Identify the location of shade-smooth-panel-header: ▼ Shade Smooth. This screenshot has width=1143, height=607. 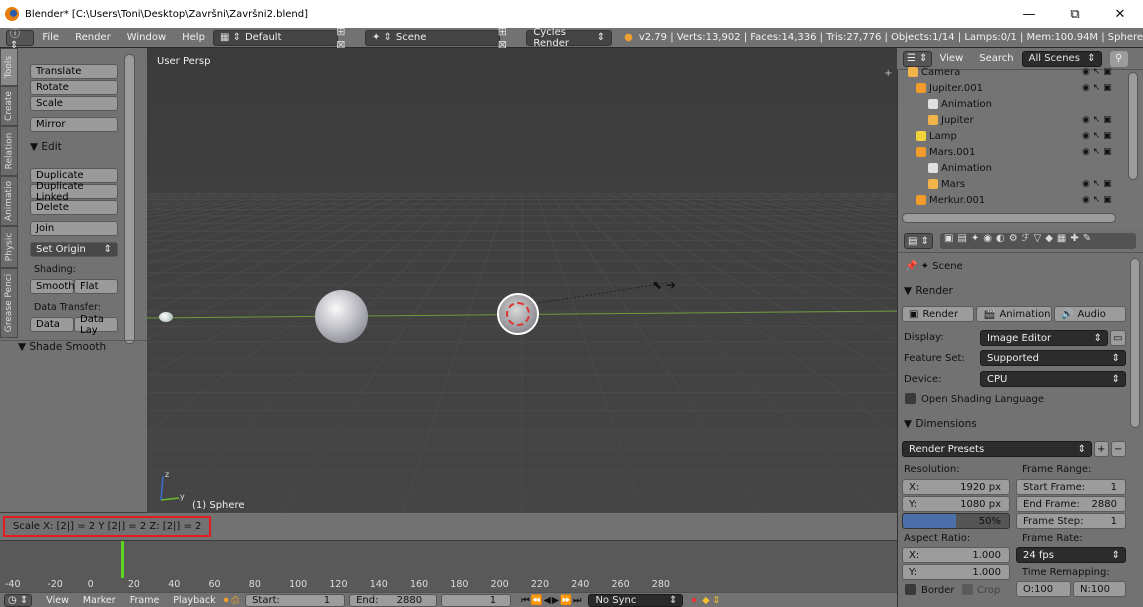
(62, 347).